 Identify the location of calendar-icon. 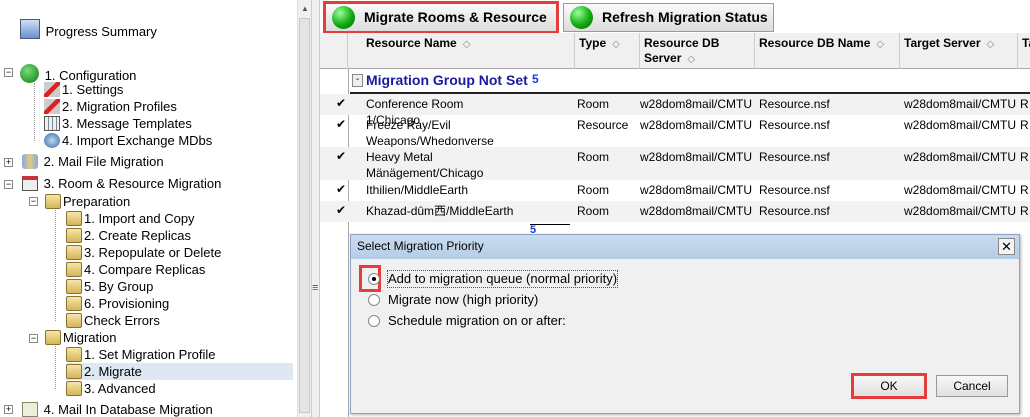
(30, 183).